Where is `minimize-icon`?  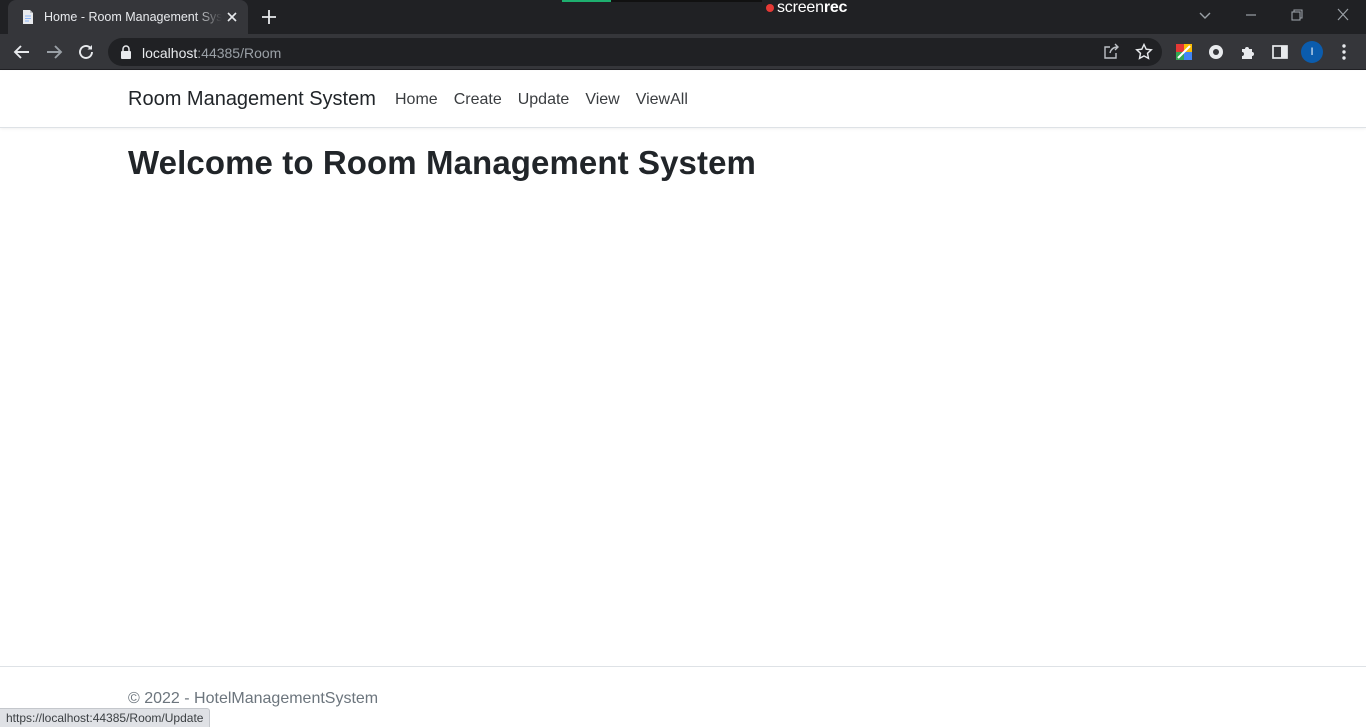
minimize-icon is located at coordinates (1251, 15).